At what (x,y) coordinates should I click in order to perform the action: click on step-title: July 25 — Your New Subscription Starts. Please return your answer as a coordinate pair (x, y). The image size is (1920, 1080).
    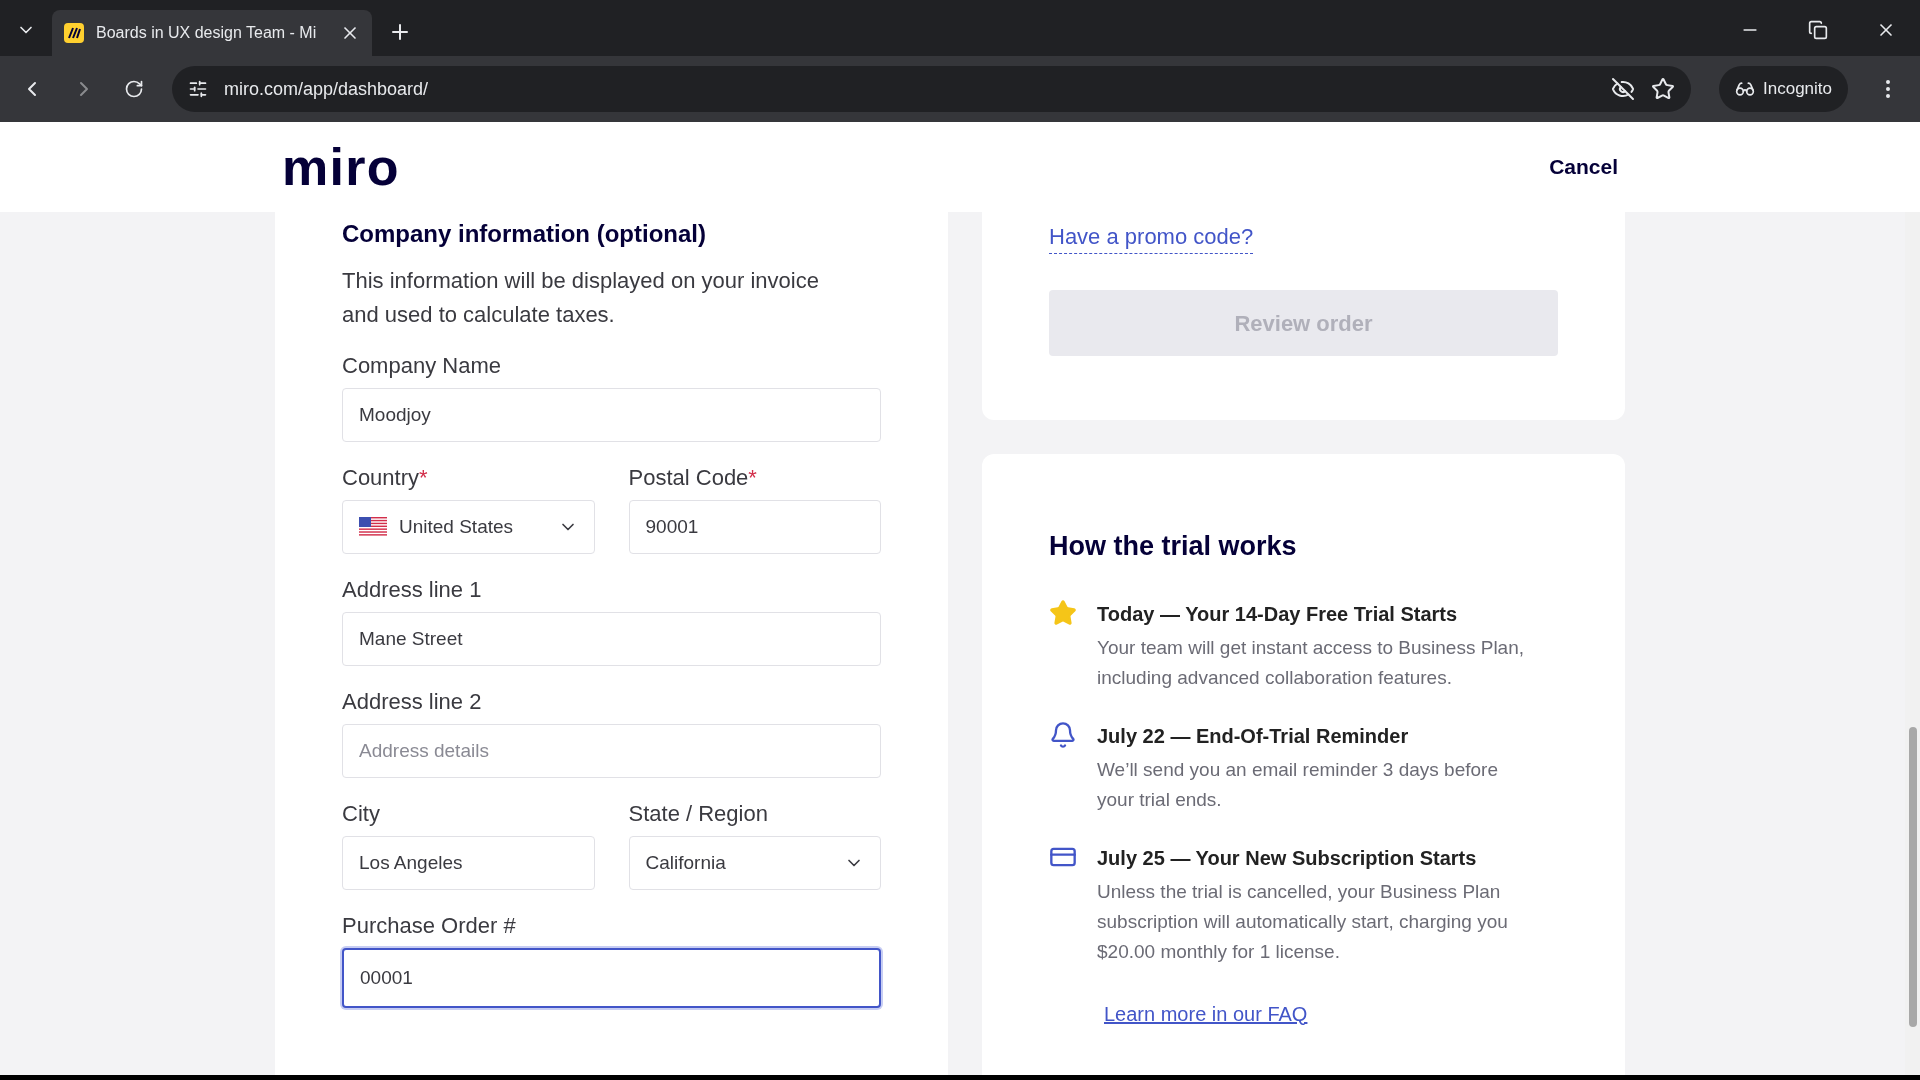
    Looking at the image, I should click on (1287, 858).